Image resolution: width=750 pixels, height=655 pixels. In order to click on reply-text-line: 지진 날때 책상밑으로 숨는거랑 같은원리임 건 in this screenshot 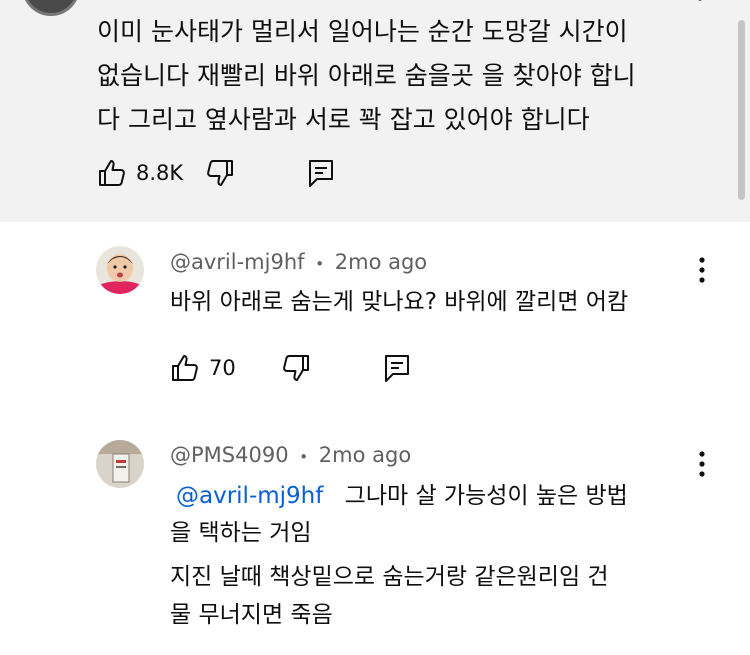, I will do `click(389, 577)`.